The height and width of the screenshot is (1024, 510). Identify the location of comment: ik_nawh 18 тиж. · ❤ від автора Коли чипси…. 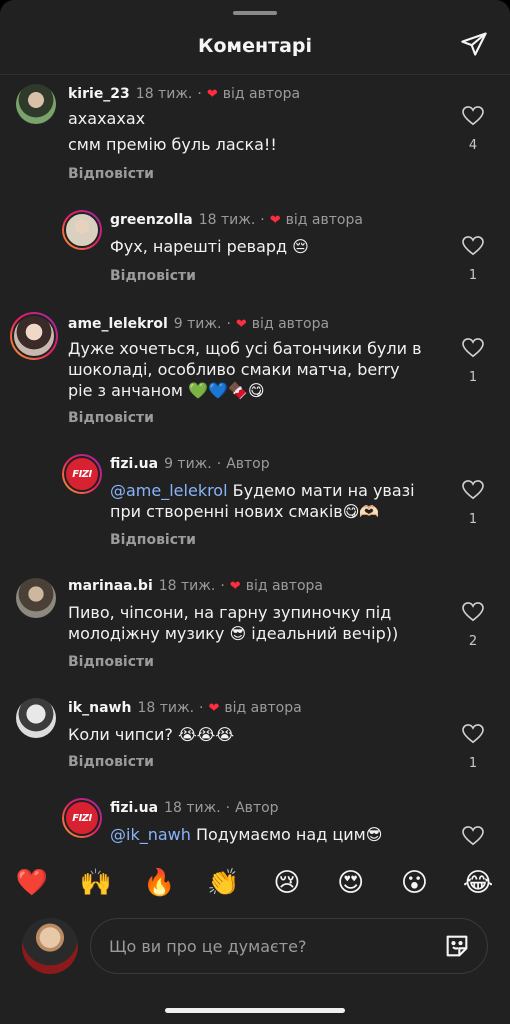
(255, 739).